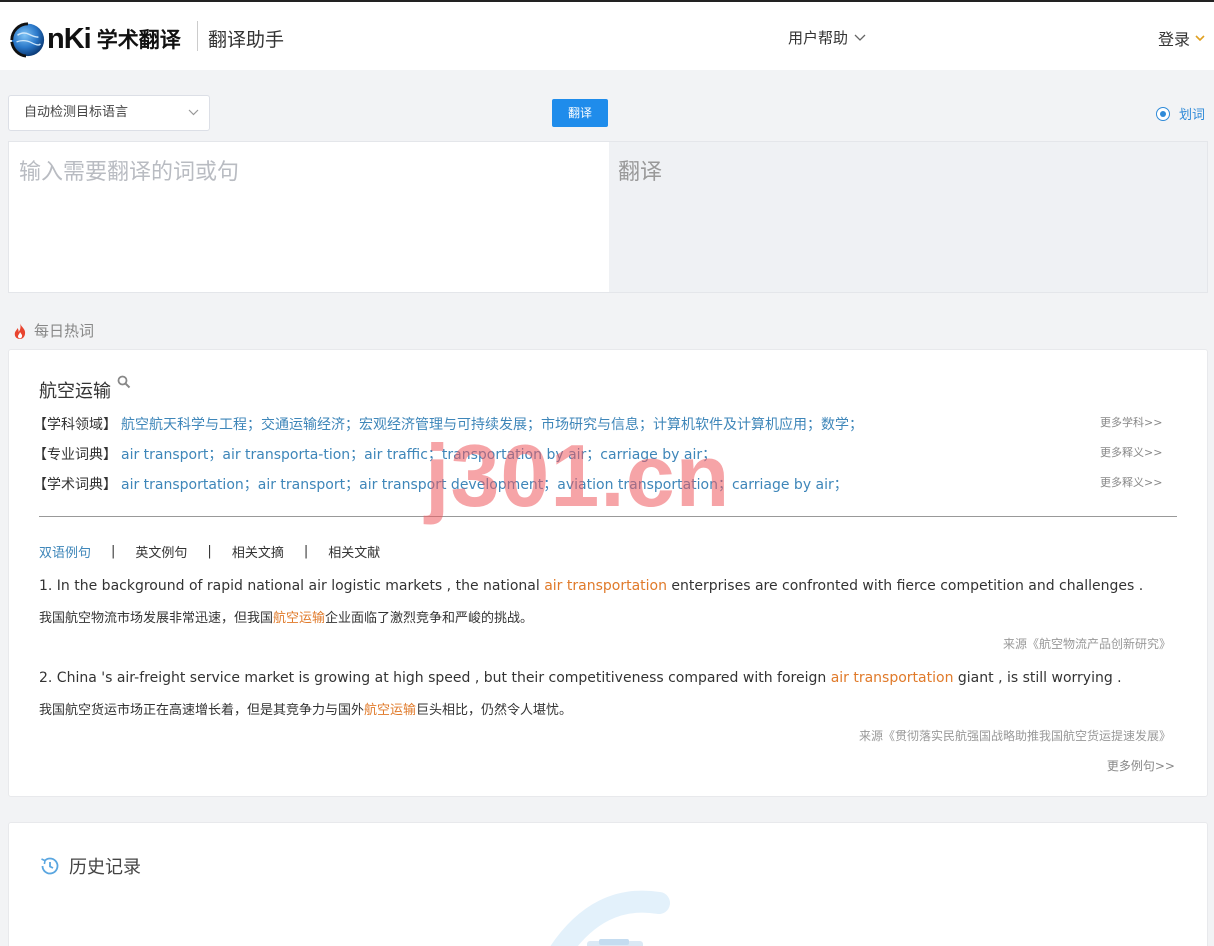  Describe the element at coordinates (161, 551) in the screenshot. I see `tab-english-examples: 英文例句` at that location.